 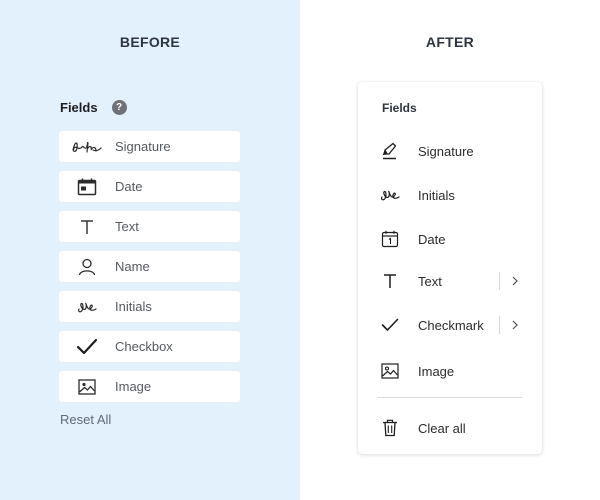 I want to click on before-field-label: Initials, so click(x=133, y=306).